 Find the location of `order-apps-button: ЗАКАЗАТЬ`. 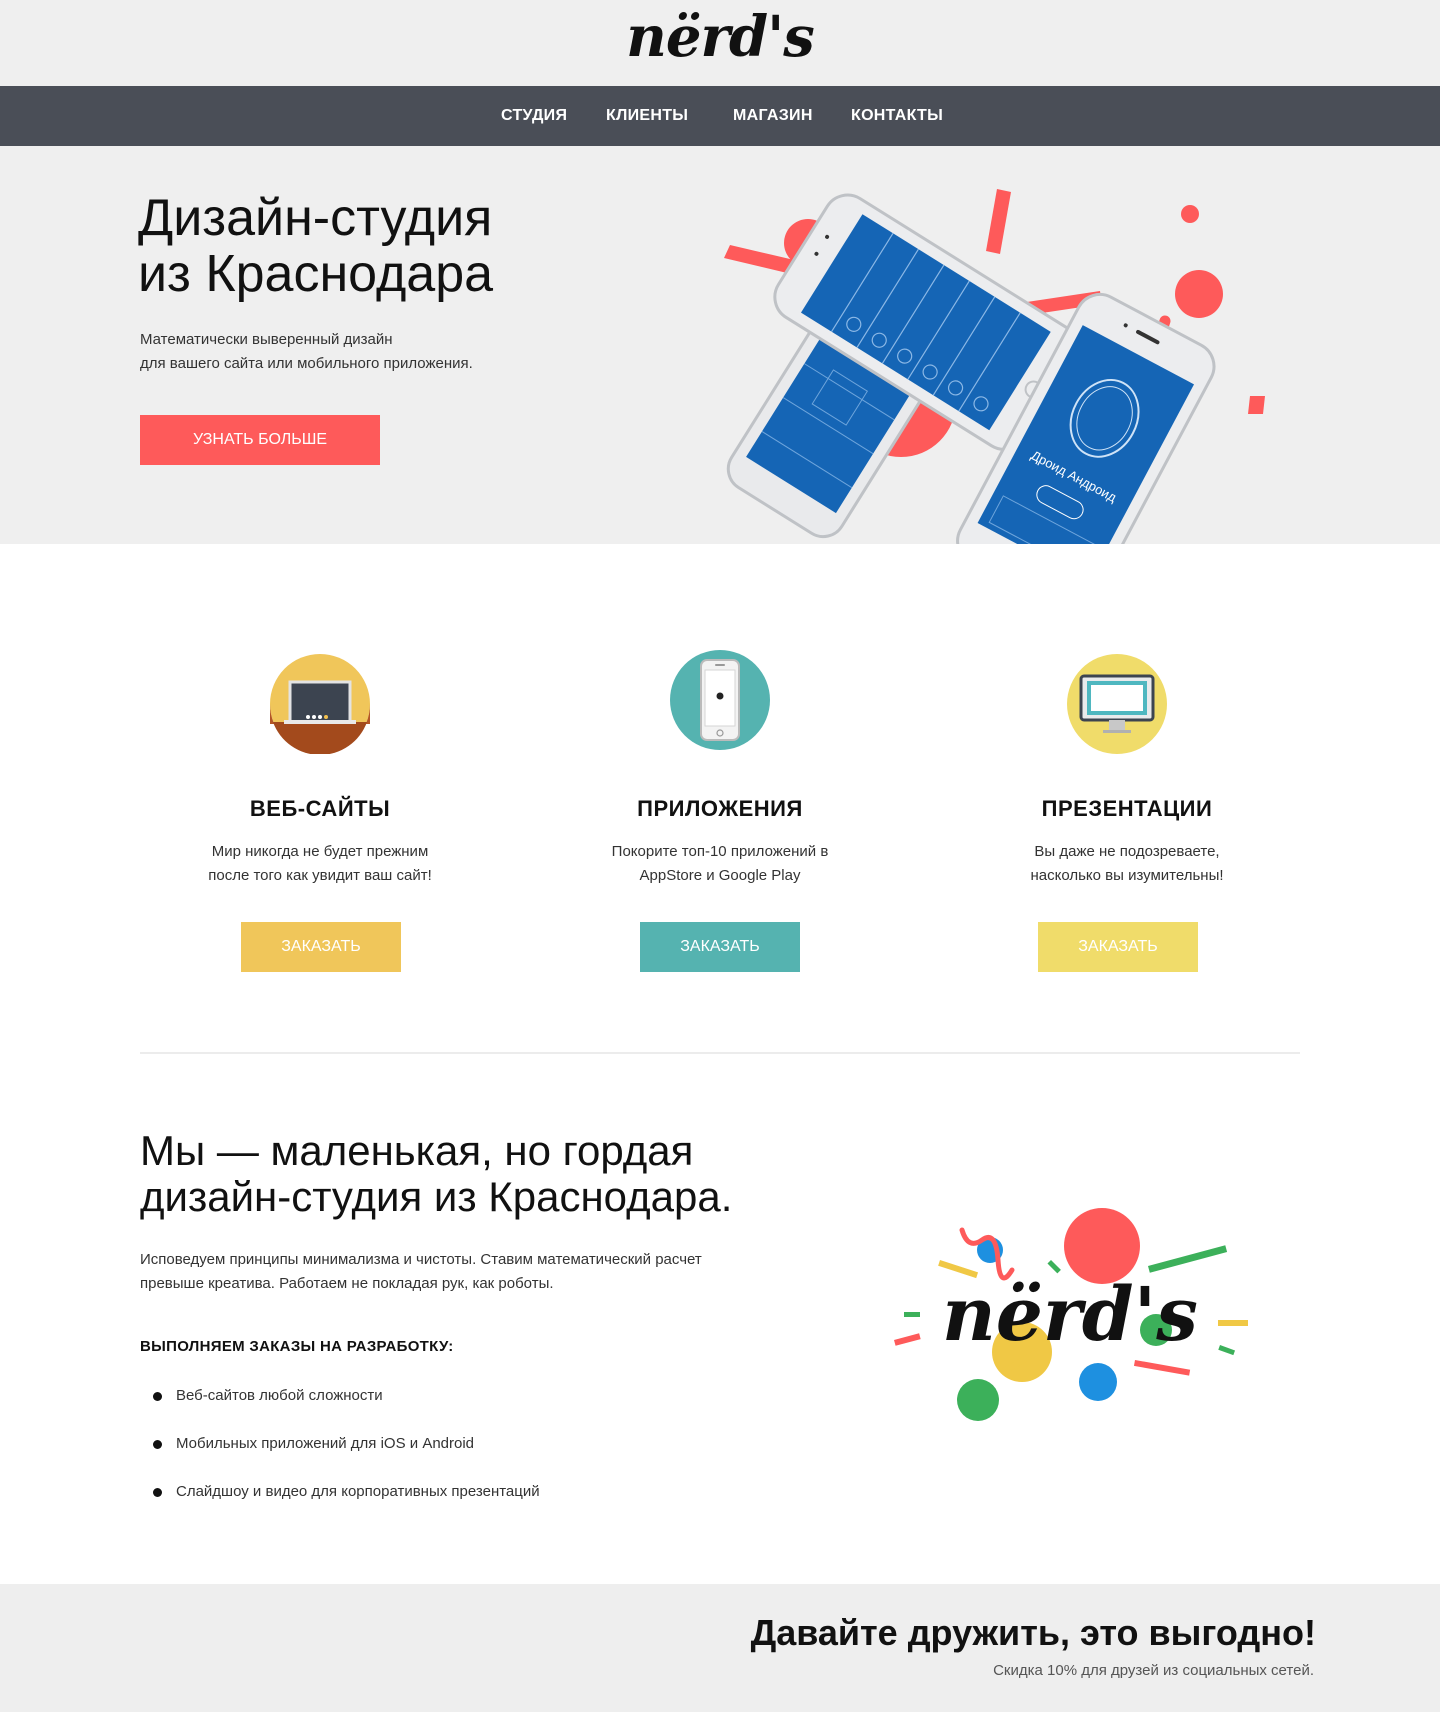

order-apps-button: ЗАКАЗАТЬ is located at coordinates (720, 947).